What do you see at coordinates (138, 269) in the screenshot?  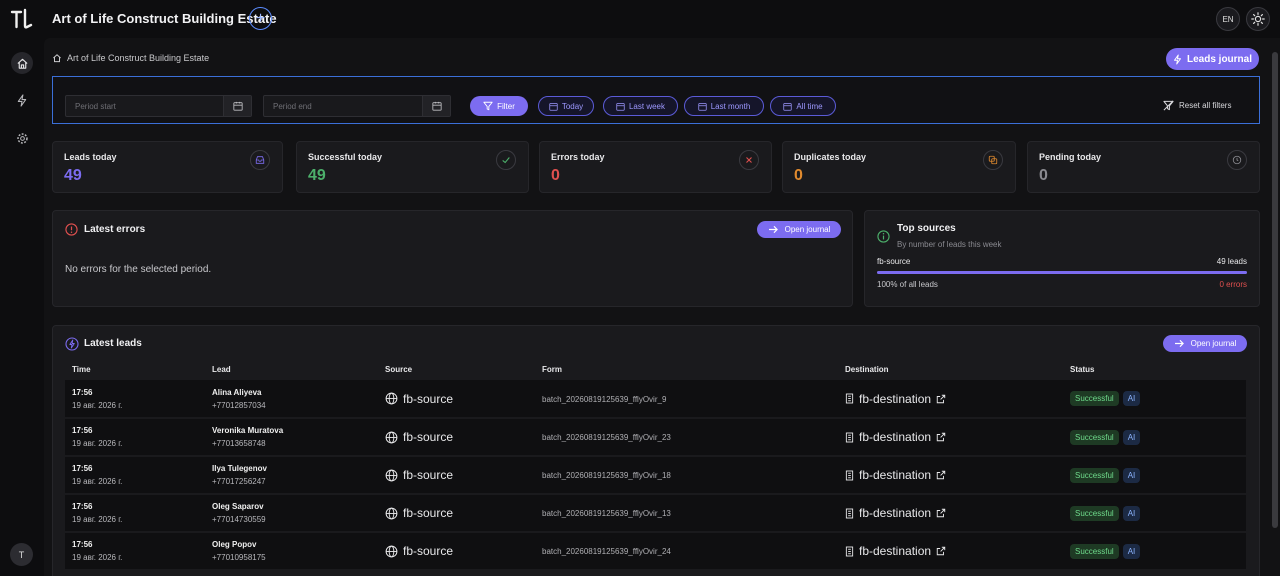 I see `empty-state-text: No errors for the selected period.` at bounding box center [138, 269].